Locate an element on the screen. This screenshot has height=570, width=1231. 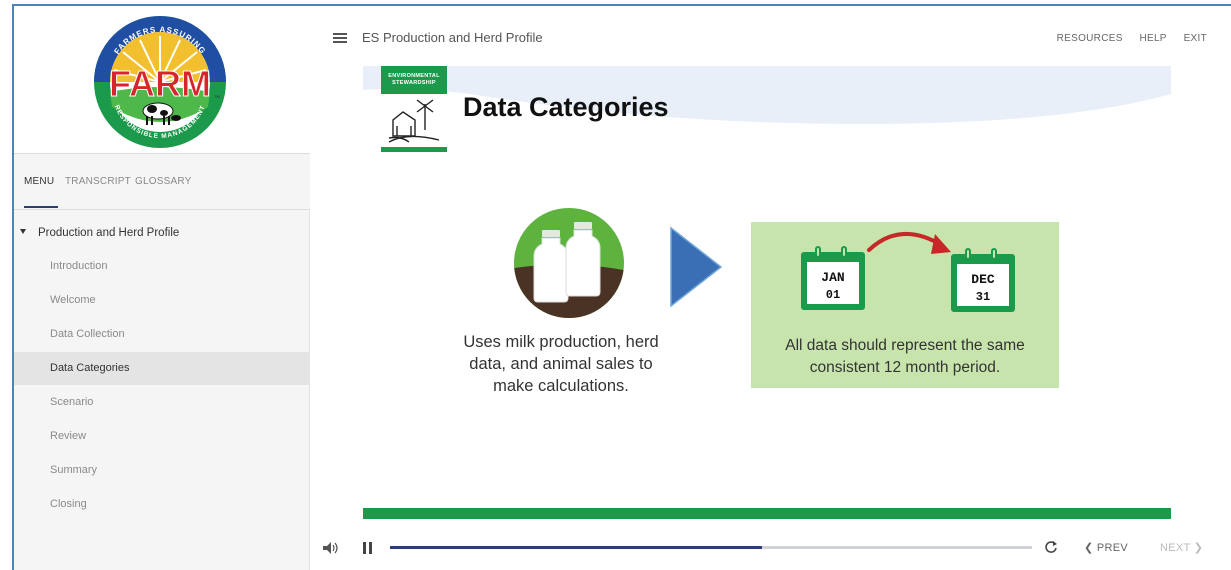
sidebar-item-welcome: Welcome is located at coordinates (162, 300).